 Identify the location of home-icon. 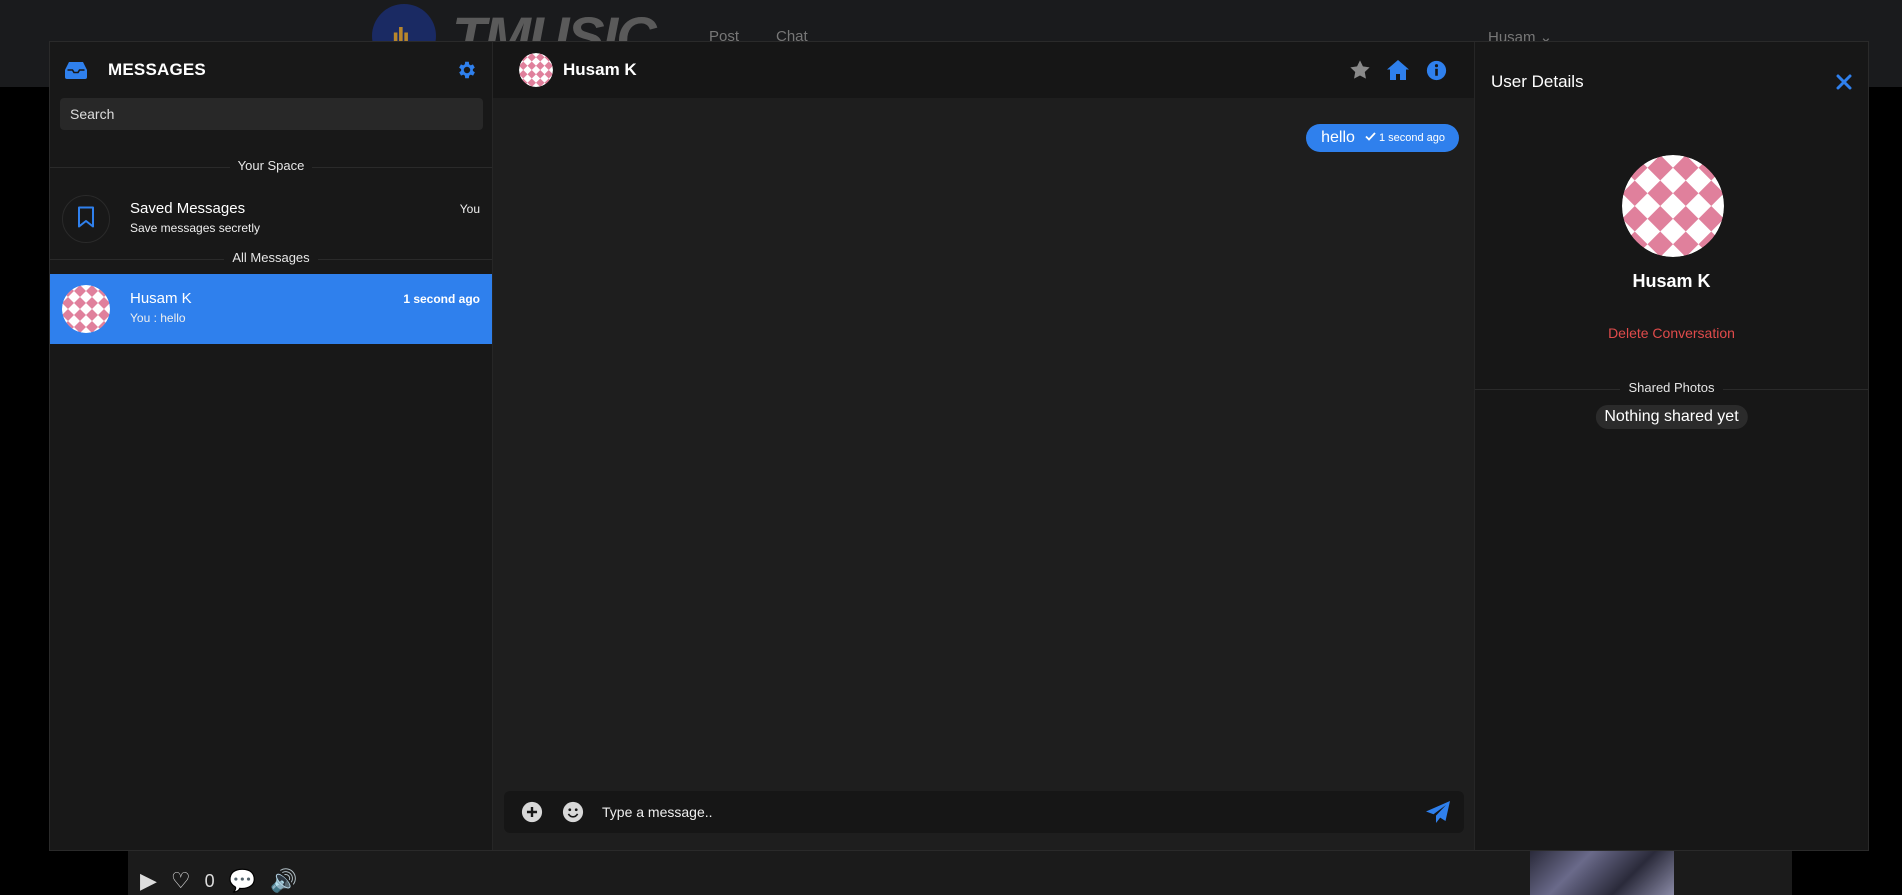
(1398, 70).